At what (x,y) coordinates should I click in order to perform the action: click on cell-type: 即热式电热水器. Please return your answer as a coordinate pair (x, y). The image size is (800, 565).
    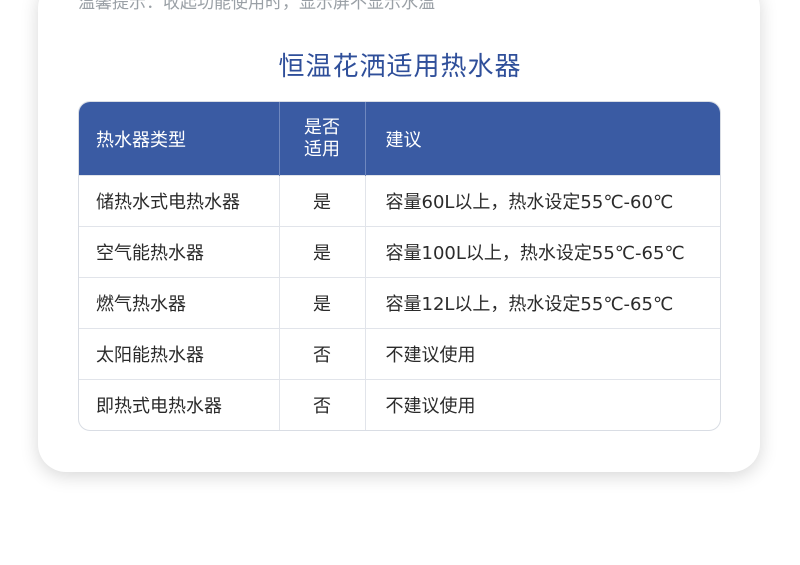
    Looking at the image, I should click on (179, 404).